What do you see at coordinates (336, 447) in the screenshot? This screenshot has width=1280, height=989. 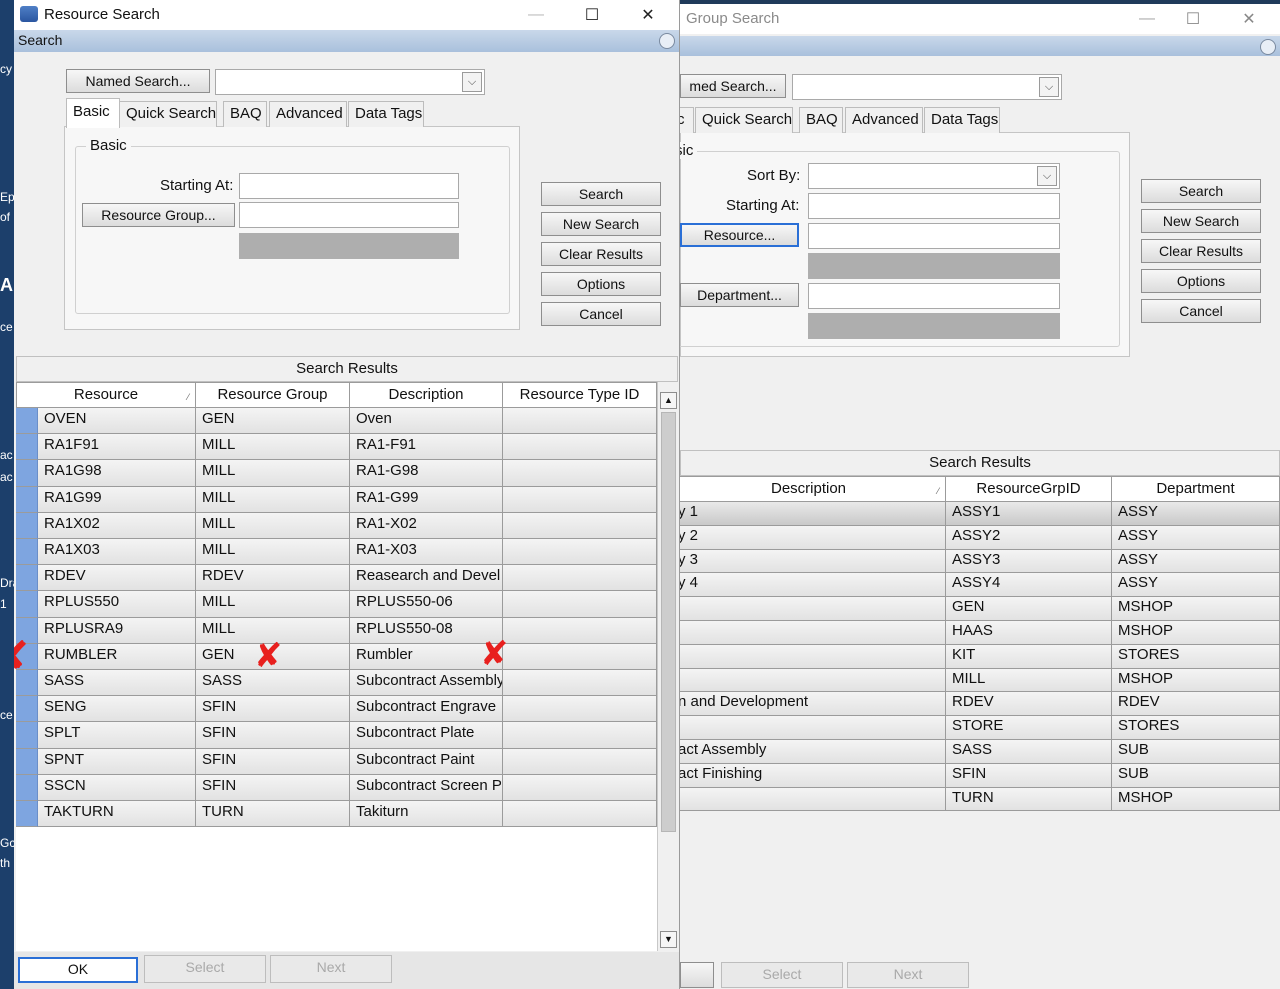 I see `table-row: RA1F91 MILL RA1-F91` at bounding box center [336, 447].